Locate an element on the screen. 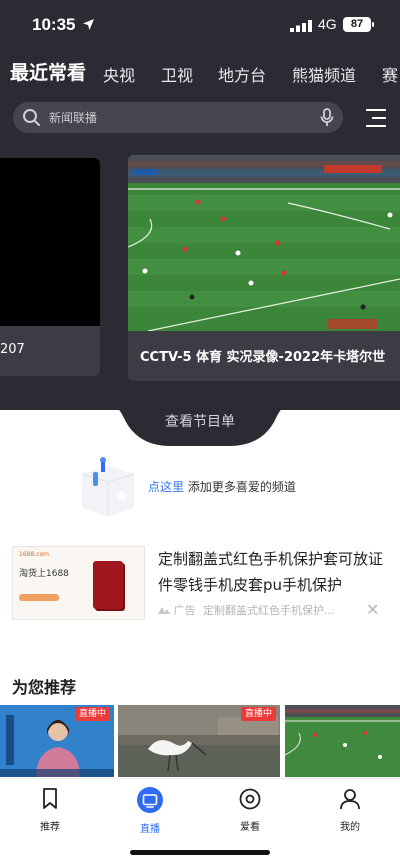 Image resolution: width=400 pixels, height=864 pixels. tab-satellite: 卫视 is located at coordinates (177, 74).